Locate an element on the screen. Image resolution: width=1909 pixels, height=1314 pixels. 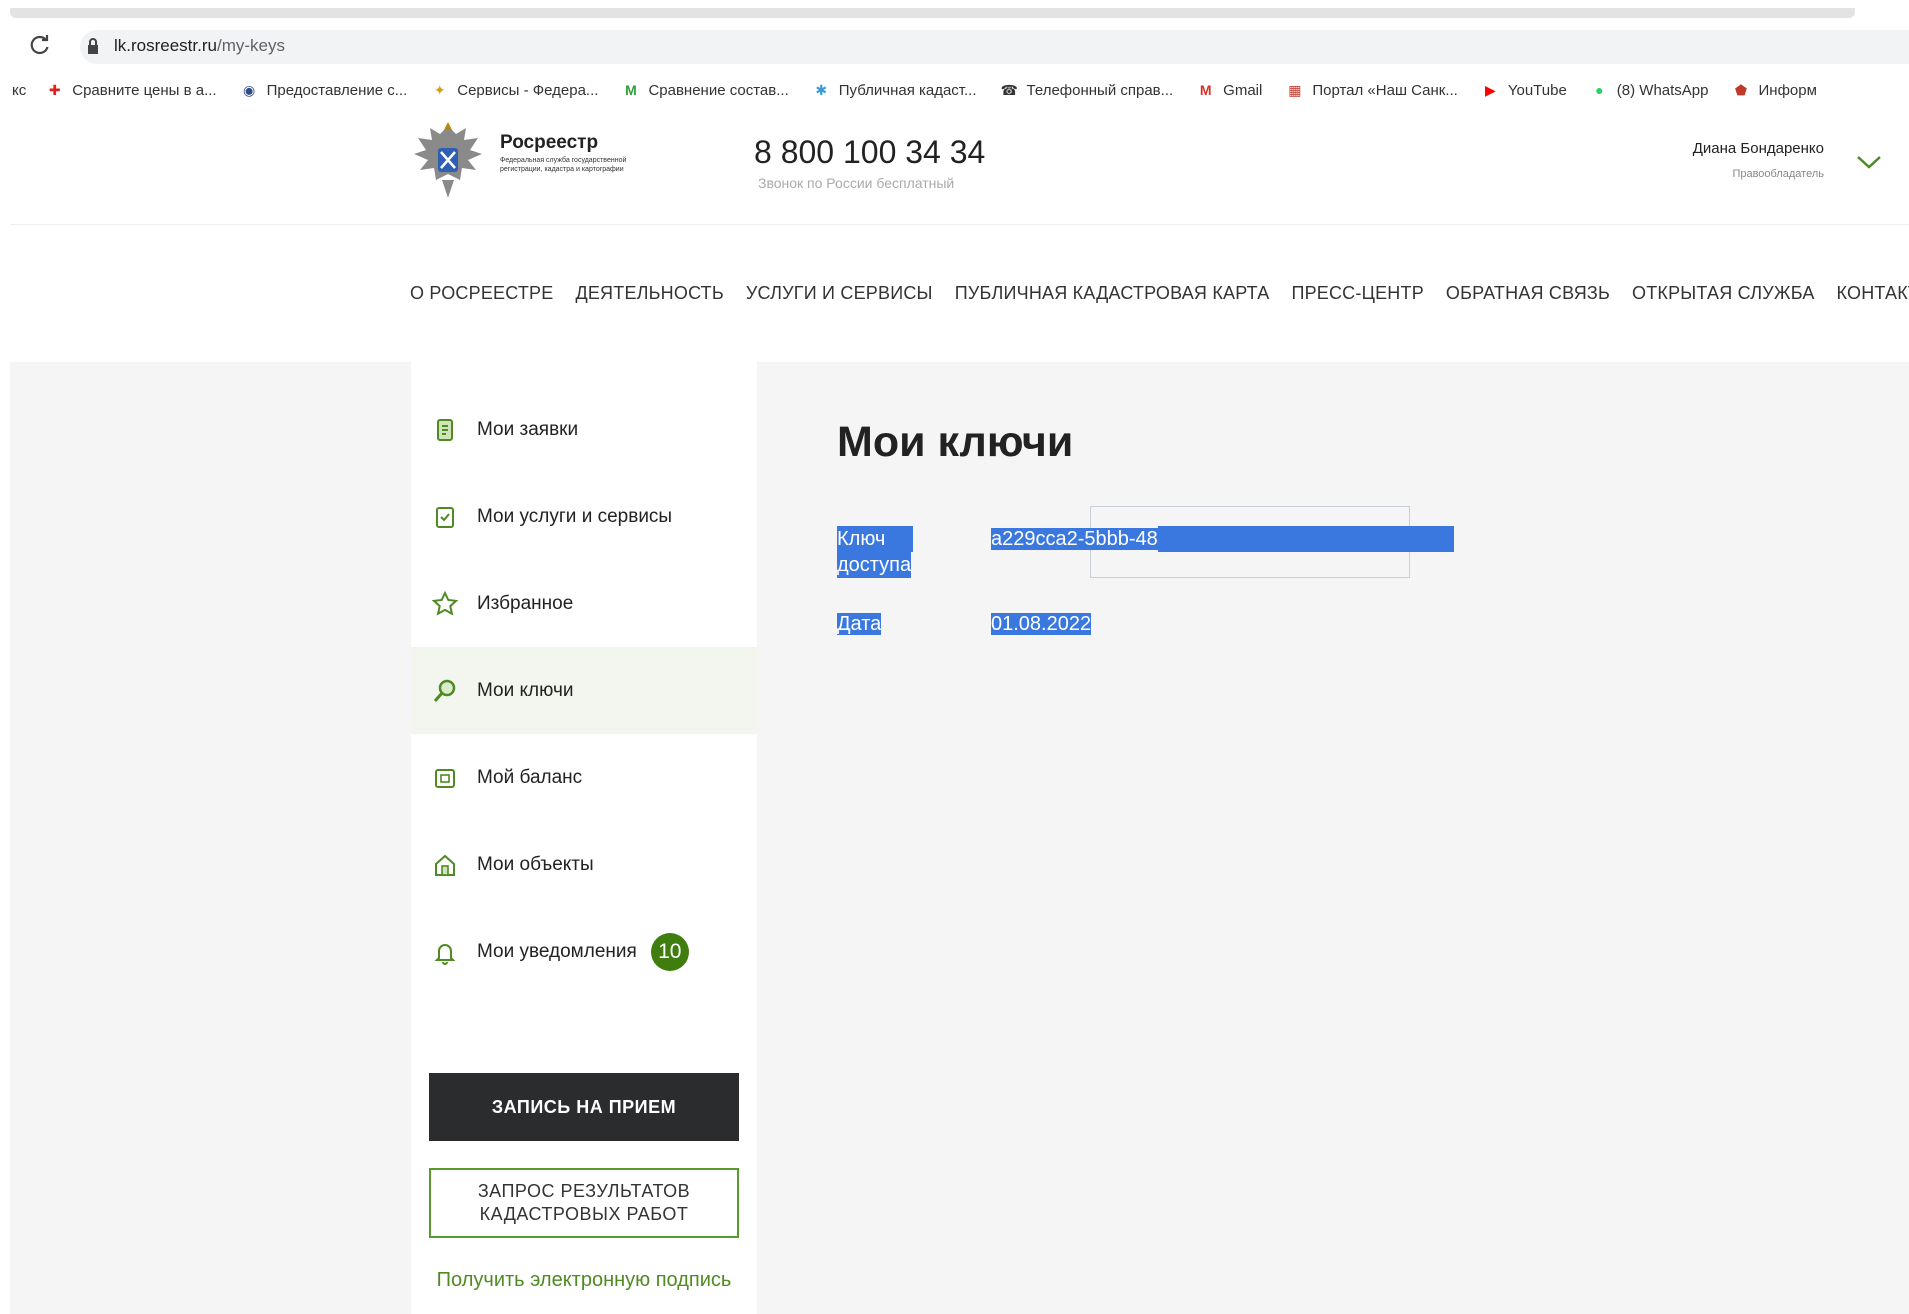
bookmark-label: Gmail is located at coordinates (1243, 90).